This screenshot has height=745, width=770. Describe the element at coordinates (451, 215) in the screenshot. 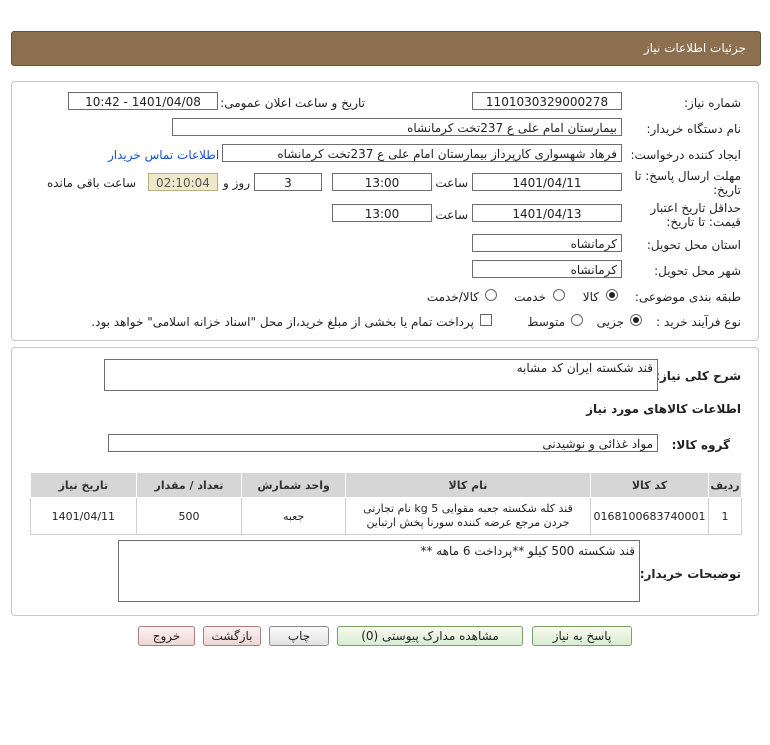

I see `validity-time-label: ساعت` at that location.